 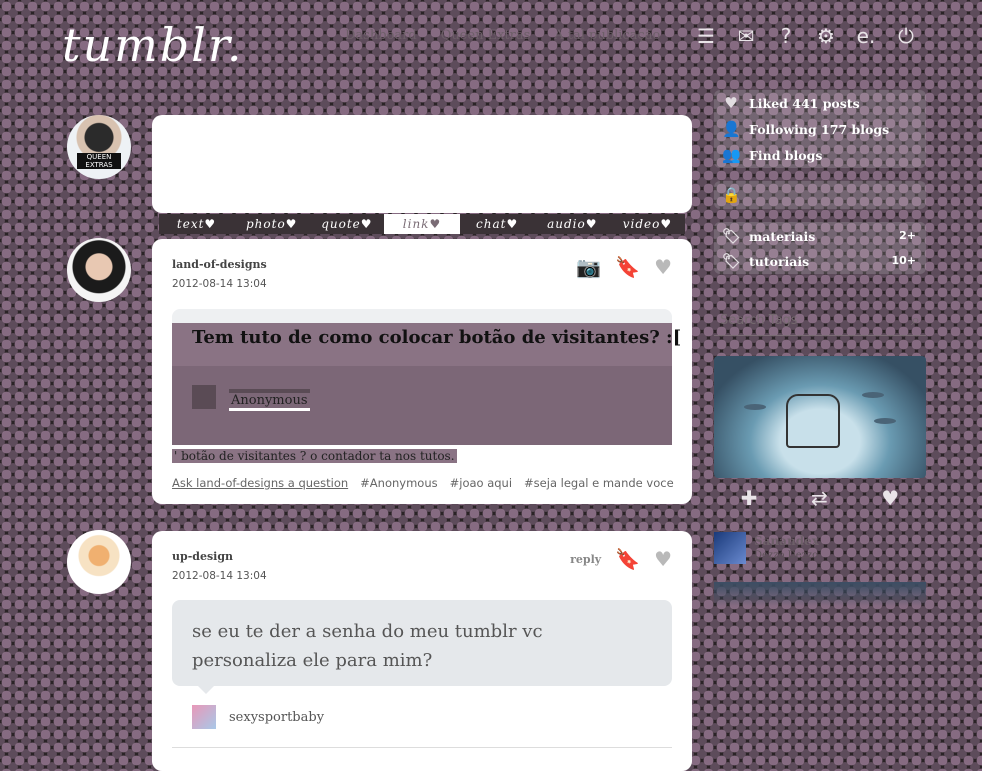 What do you see at coordinates (804, 103) in the screenshot?
I see `sidebar-item-label: Liked 441 posts` at bounding box center [804, 103].